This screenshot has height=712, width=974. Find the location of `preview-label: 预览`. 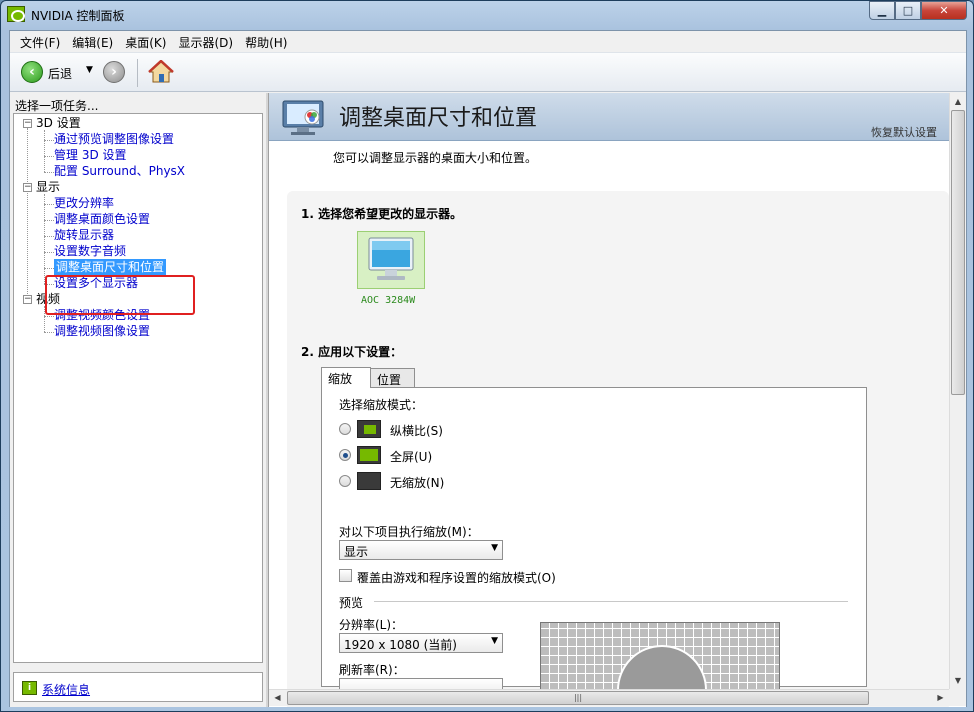

preview-label: 预览 is located at coordinates (351, 603).